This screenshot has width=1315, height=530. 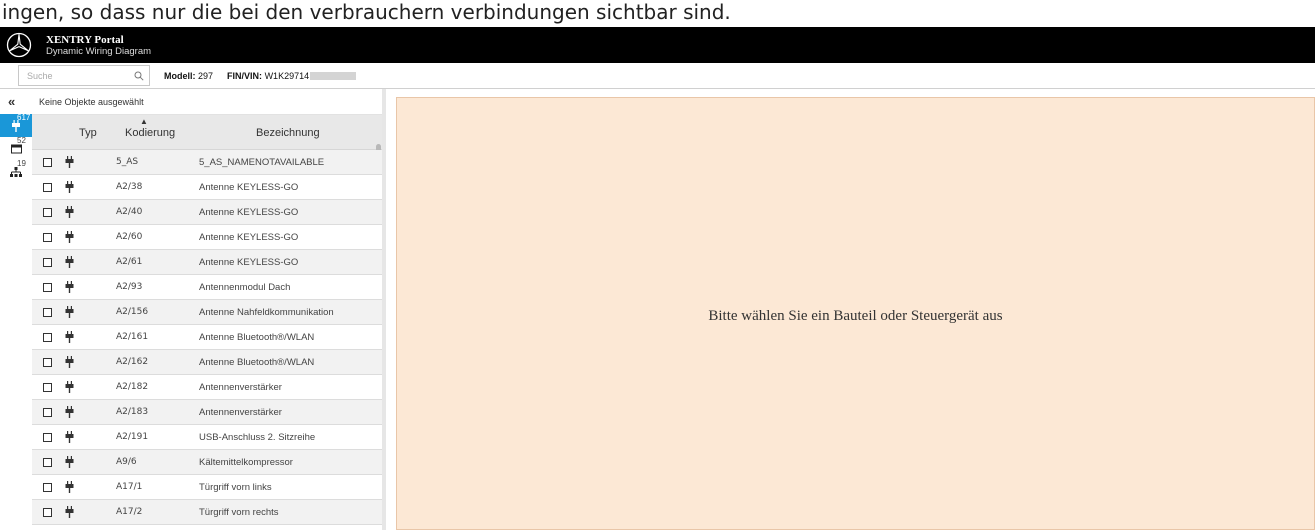 What do you see at coordinates (207, 162) in the screenshot?
I see `table-row: 5_AS 5_AS_NAMENOTAVAILABLE` at bounding box center [207, 162].